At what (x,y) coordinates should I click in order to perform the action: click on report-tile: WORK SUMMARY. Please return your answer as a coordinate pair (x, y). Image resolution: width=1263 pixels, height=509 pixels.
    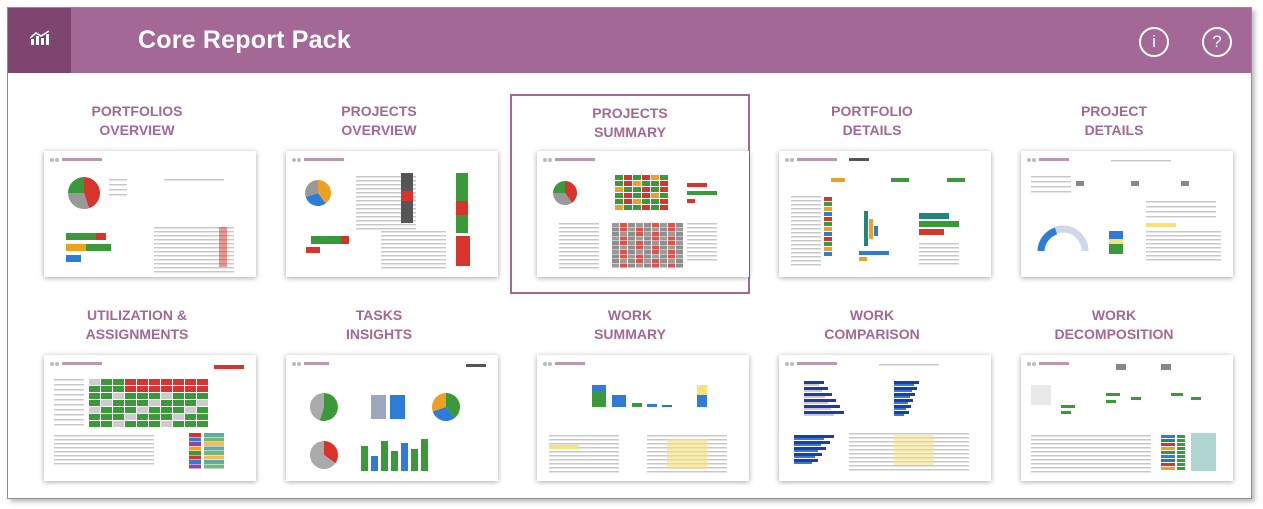
    Looking at the image, I should click on (630, 398).